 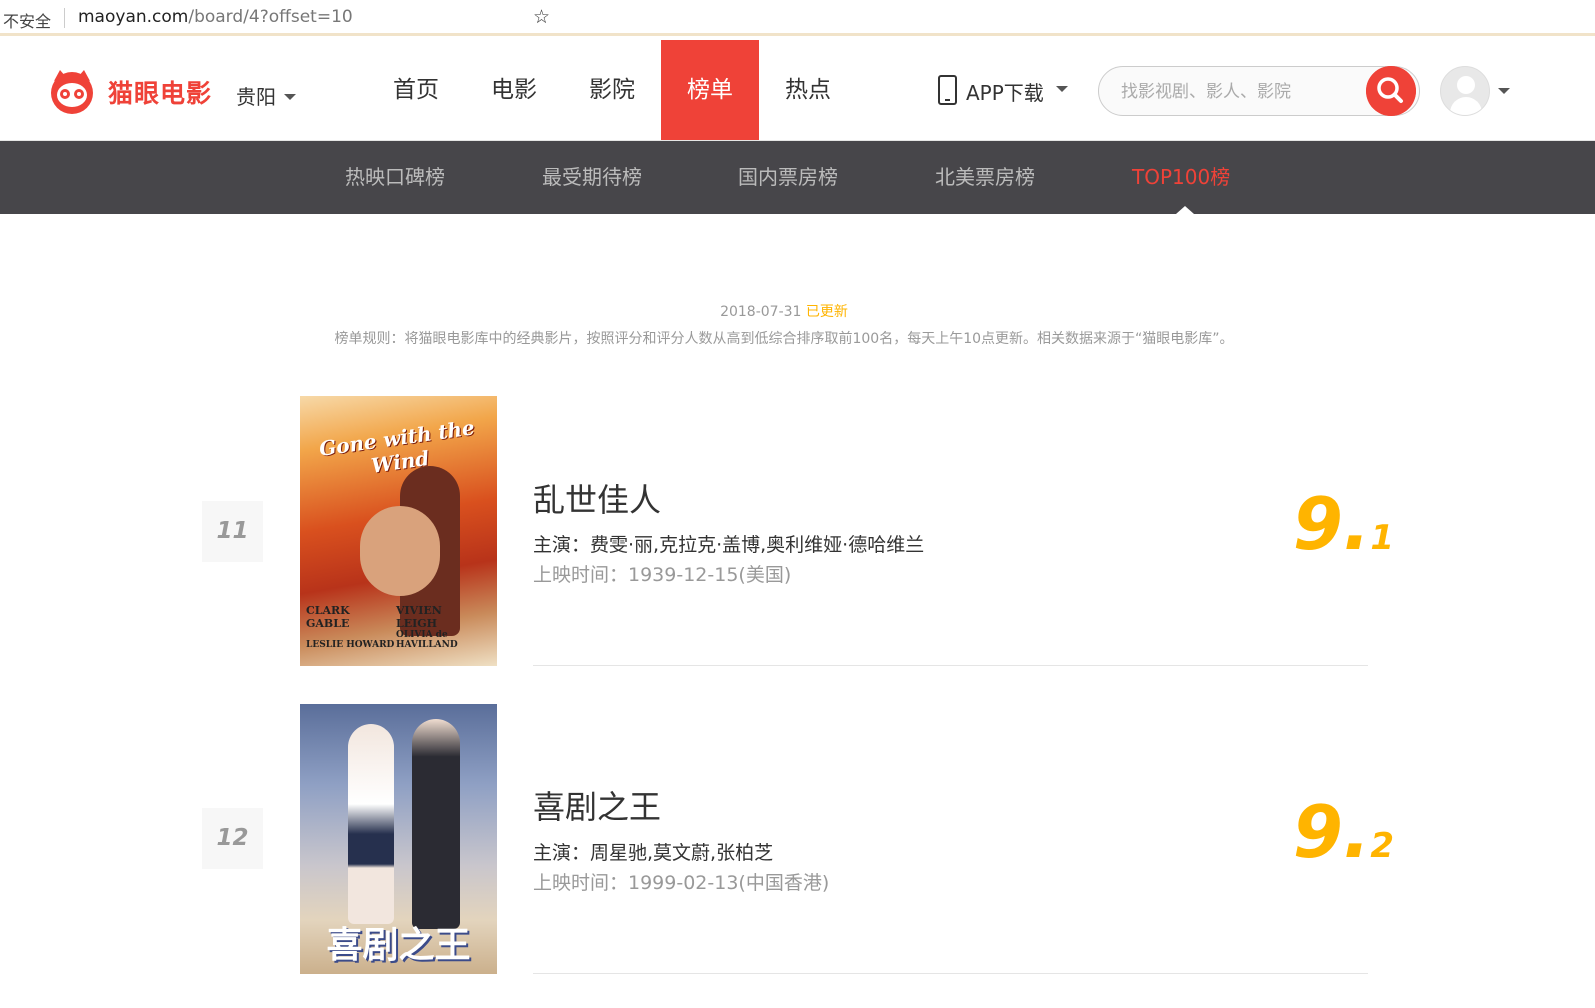 I want to click on tab-top100: TOP100榜, so click(x=1181, y=177).